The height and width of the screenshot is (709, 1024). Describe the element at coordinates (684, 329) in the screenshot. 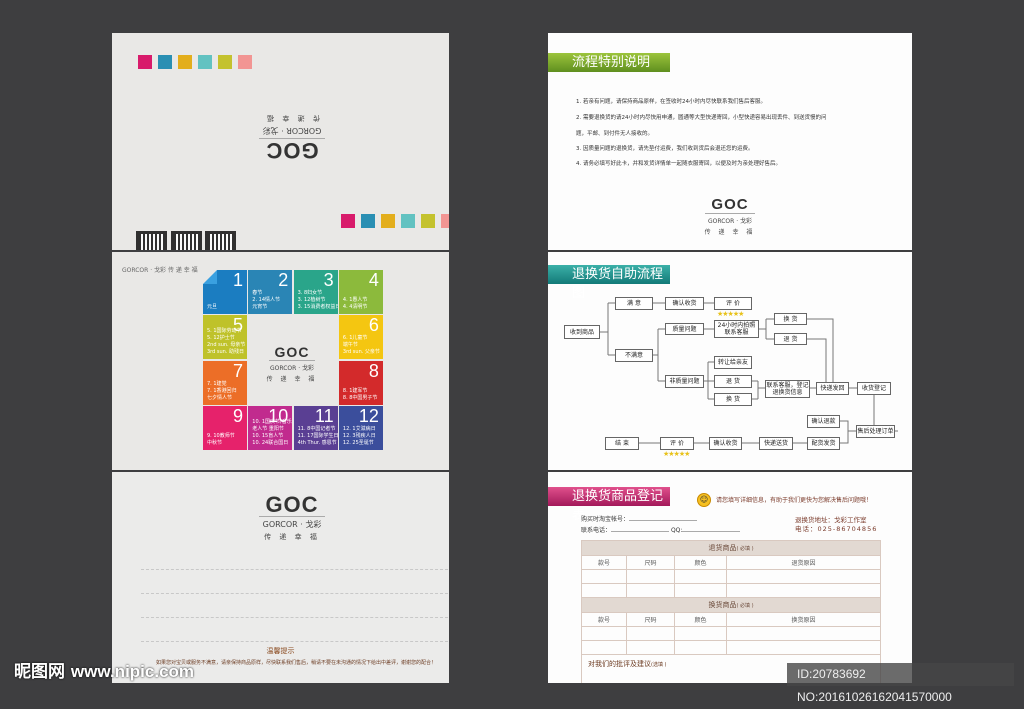

I see `flow-node-quality: 质量问题` at that location.